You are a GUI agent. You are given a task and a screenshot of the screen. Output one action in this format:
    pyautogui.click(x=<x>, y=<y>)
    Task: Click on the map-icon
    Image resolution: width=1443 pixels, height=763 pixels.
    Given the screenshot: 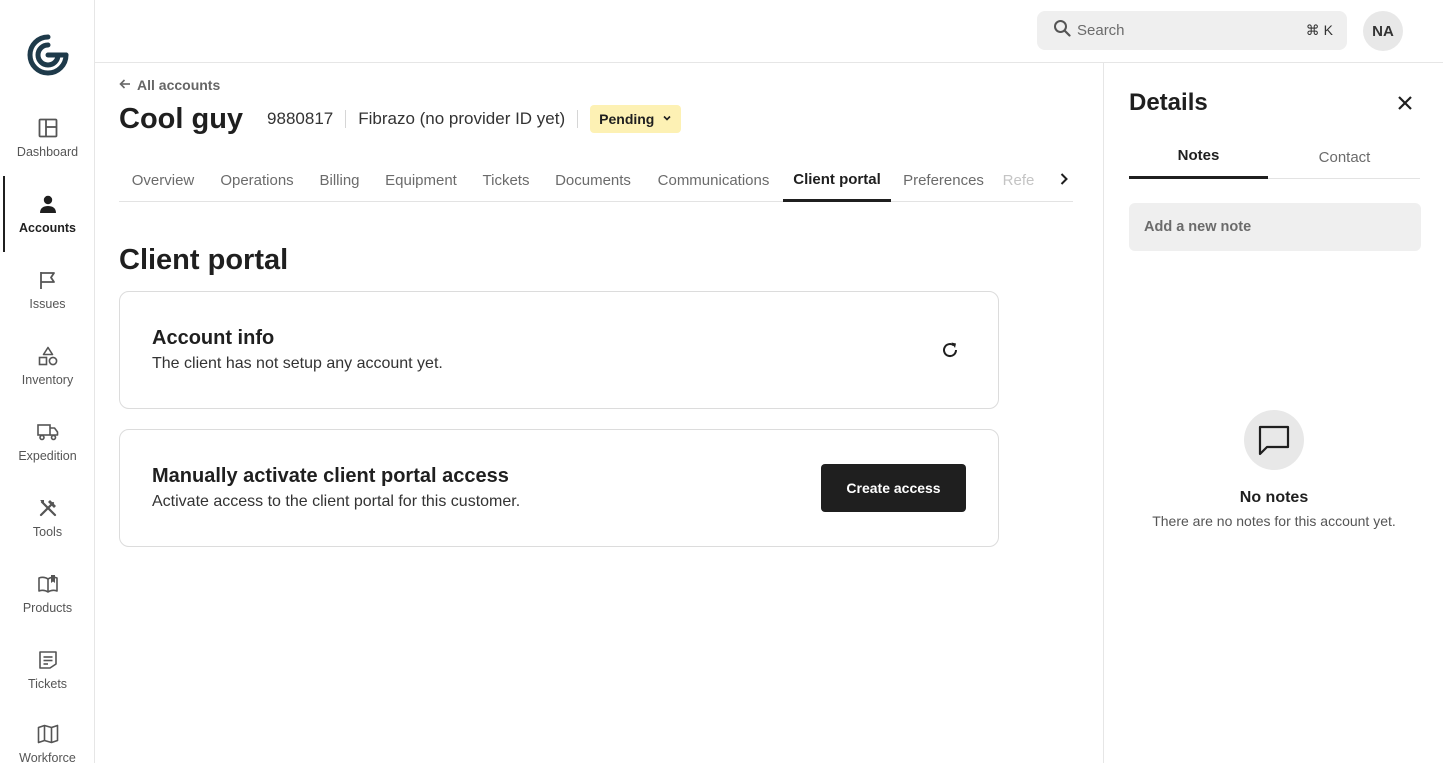 What is the action you would take?
    pyautogui.click(x=48, y=734)
    